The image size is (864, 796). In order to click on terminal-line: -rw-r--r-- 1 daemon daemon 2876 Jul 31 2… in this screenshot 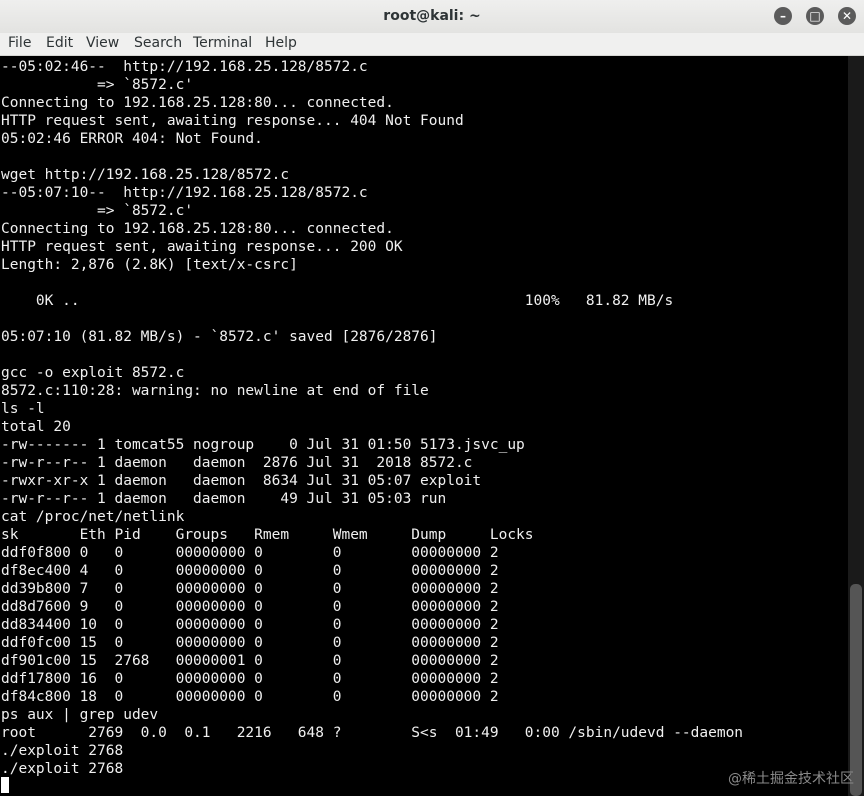, I will do `click(237, 463)`.